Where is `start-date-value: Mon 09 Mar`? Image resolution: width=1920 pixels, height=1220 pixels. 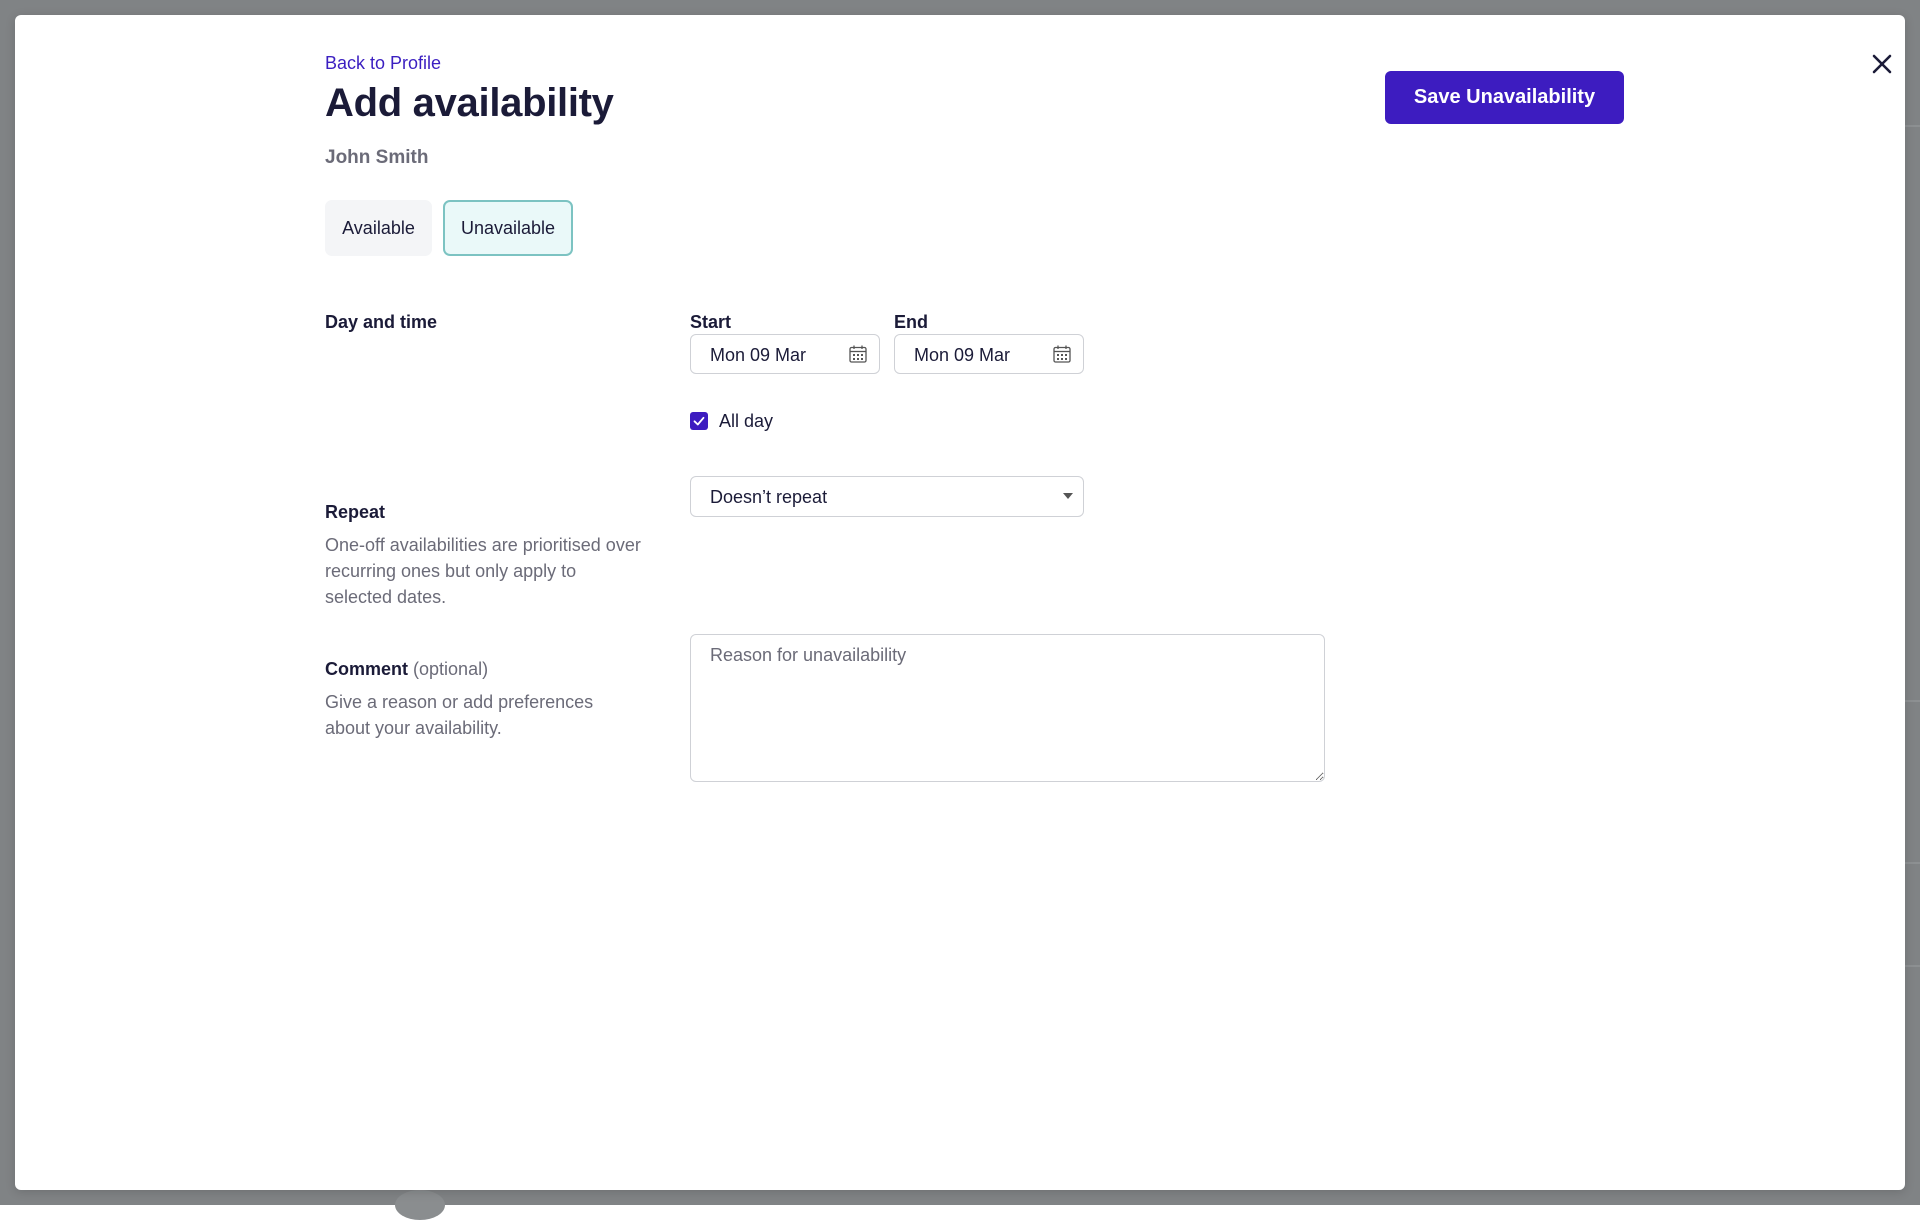 start-date-value: Mon 09 Mar is located at coordinates (758, 355).